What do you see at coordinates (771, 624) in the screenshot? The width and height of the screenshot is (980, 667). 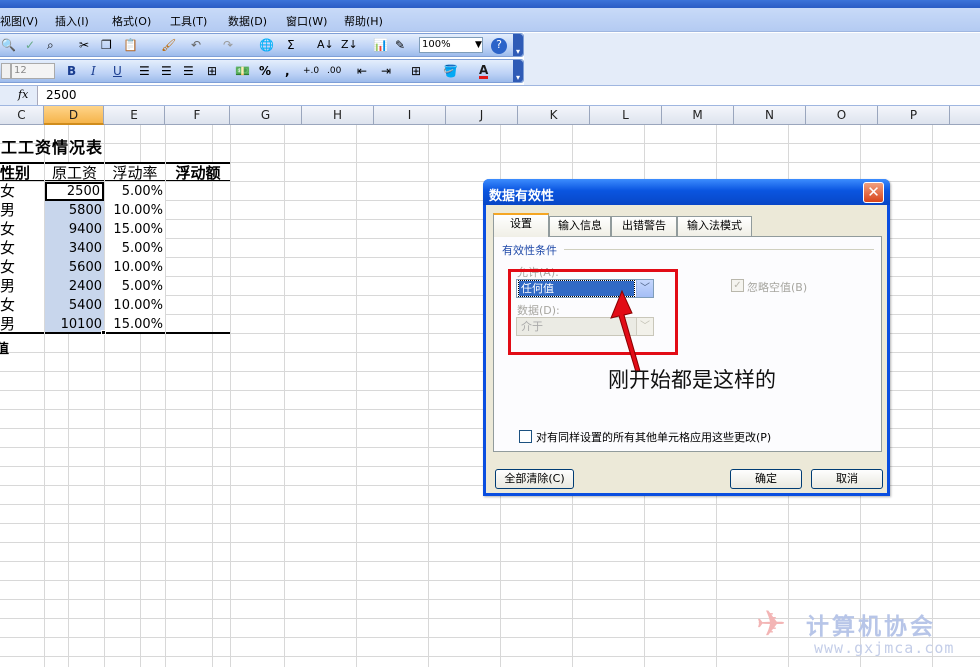 I see `watermark-logo-icon: ✈` at bounding box center [771, 624].